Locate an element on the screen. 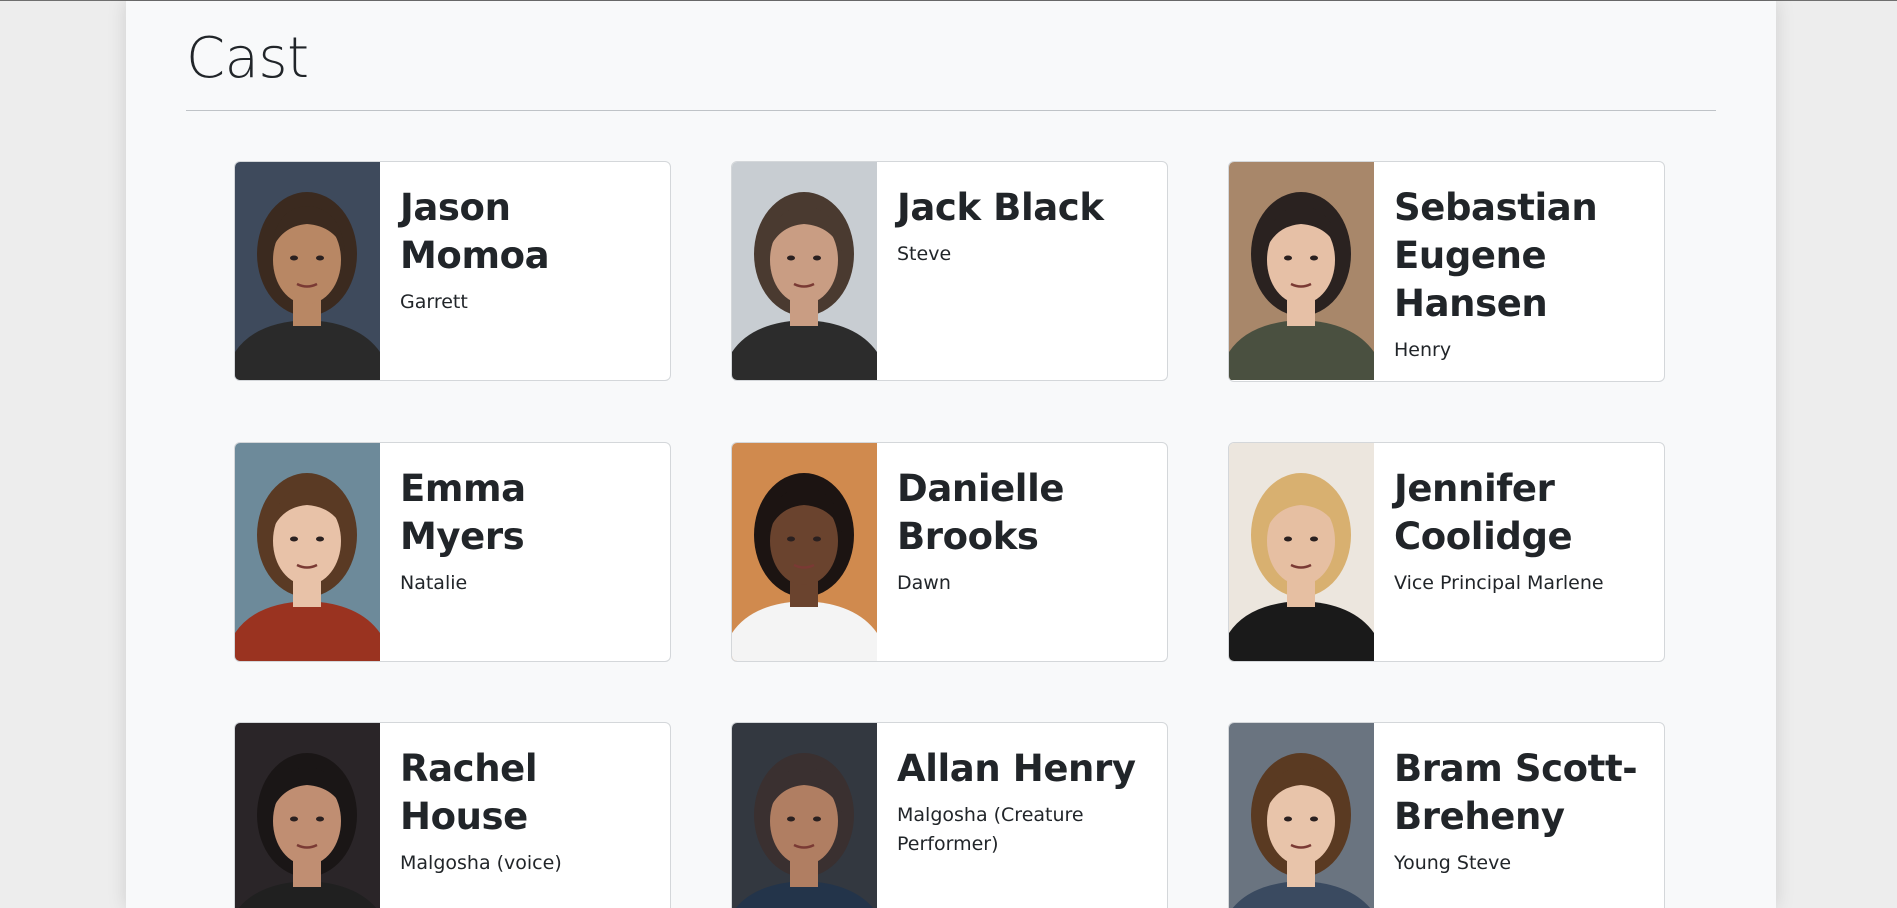 The height and width of the screenshot is (908, 1897). cast-card-info: Bram Scott-Breheny Young Steve is located at coordinates (1519, 815).